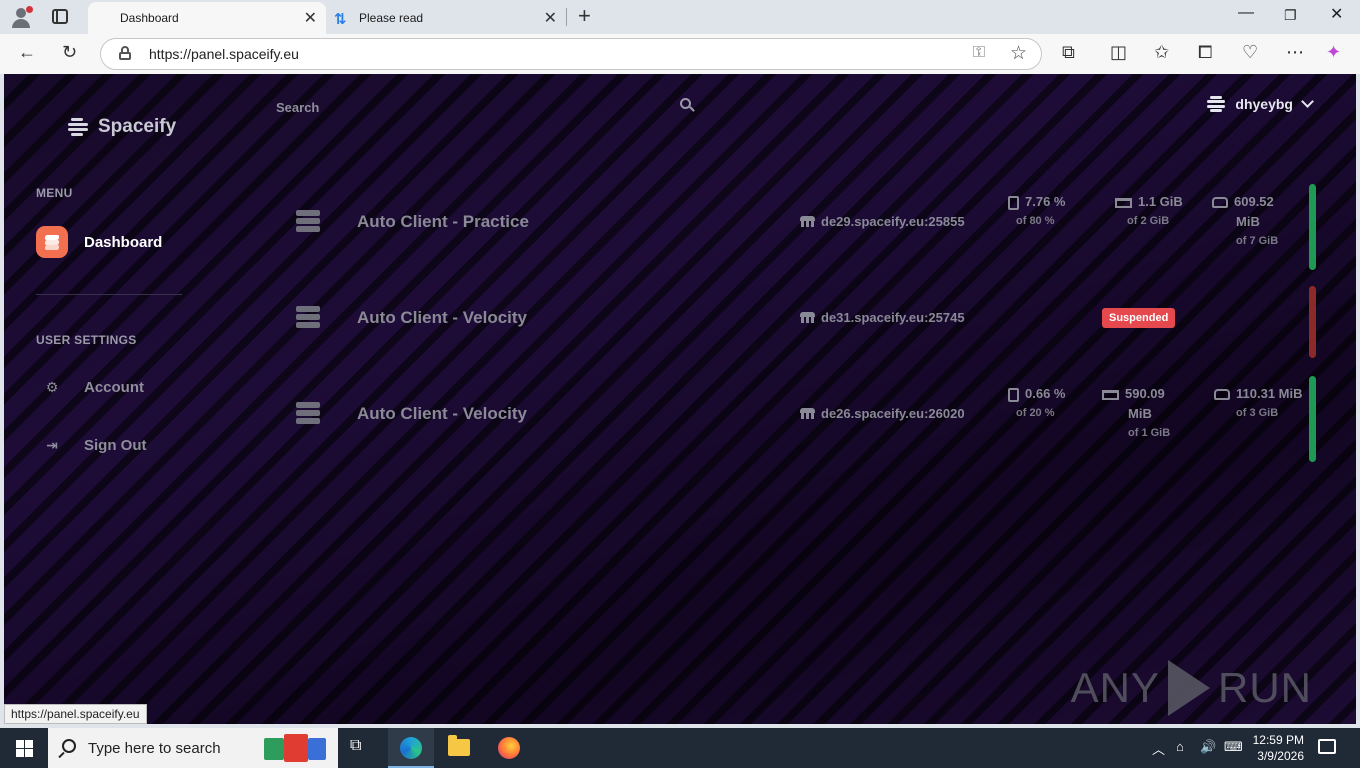 This screenshot has width=1360, height=768. Describe the element at coordinates (1280, 756) in the screenshot. I see `clock-date: 3/9/2026` at that location.